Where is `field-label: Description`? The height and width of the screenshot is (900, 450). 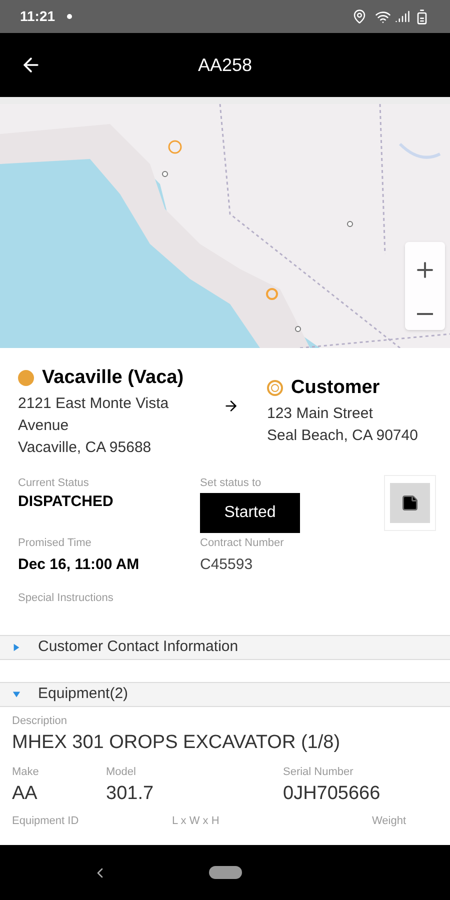
field-label: Description is located at coordinates (40, 721).